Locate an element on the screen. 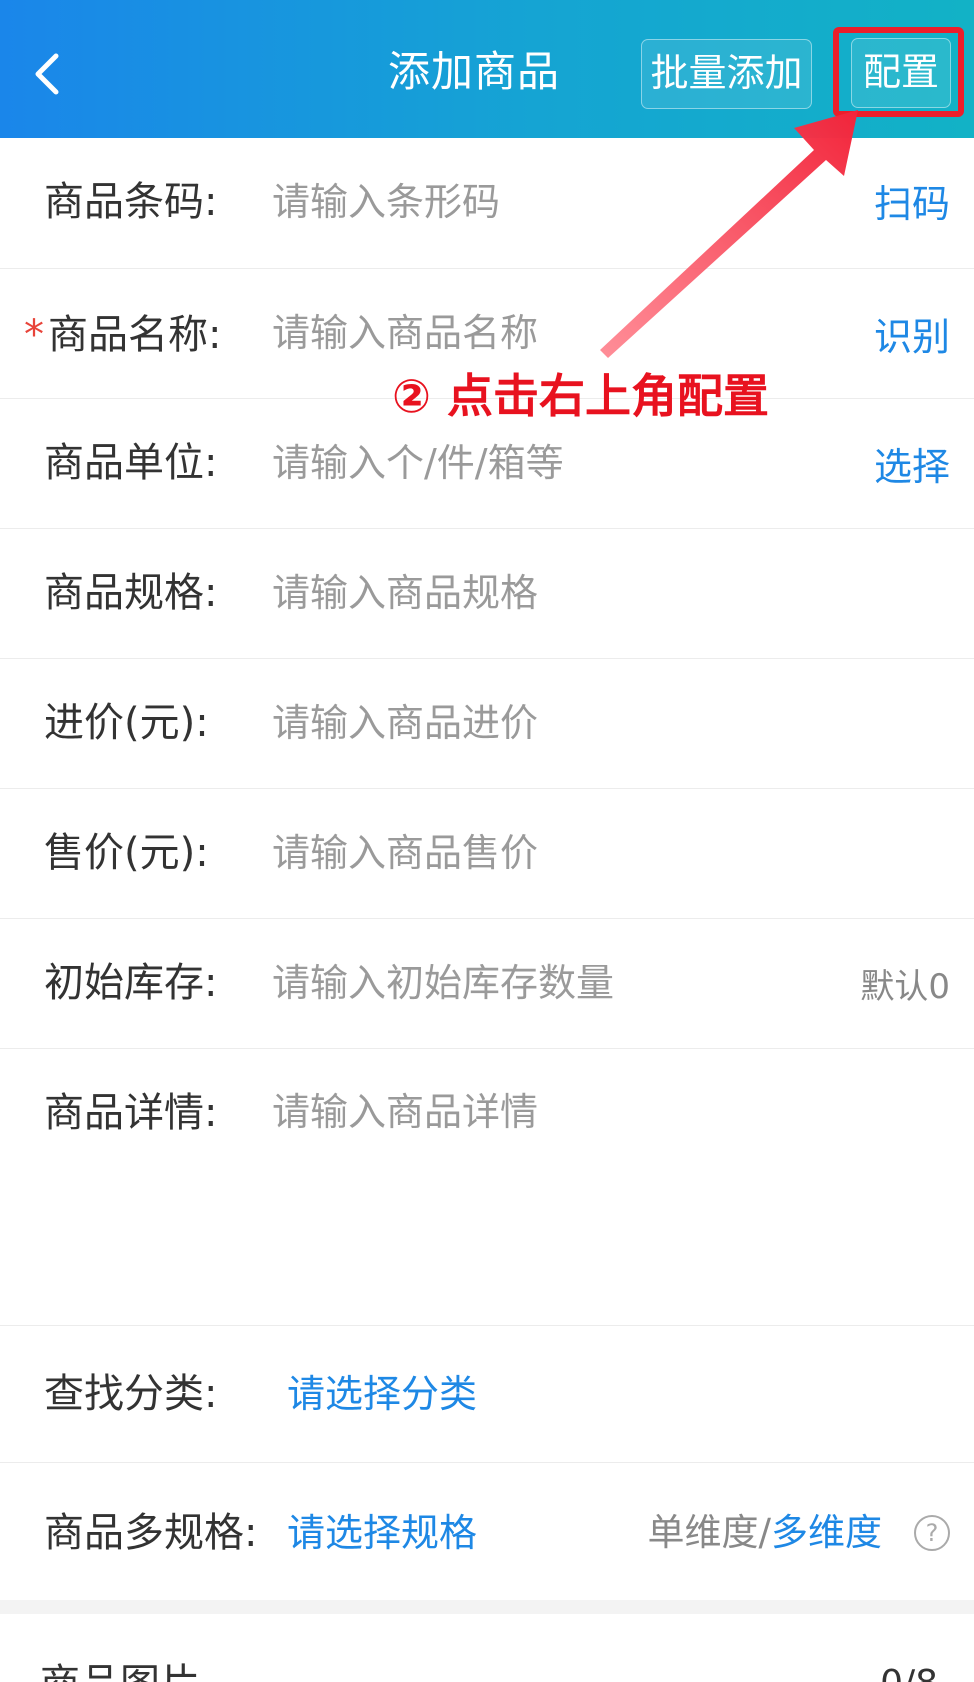  section-gap is located at coordinates (487, 1607).